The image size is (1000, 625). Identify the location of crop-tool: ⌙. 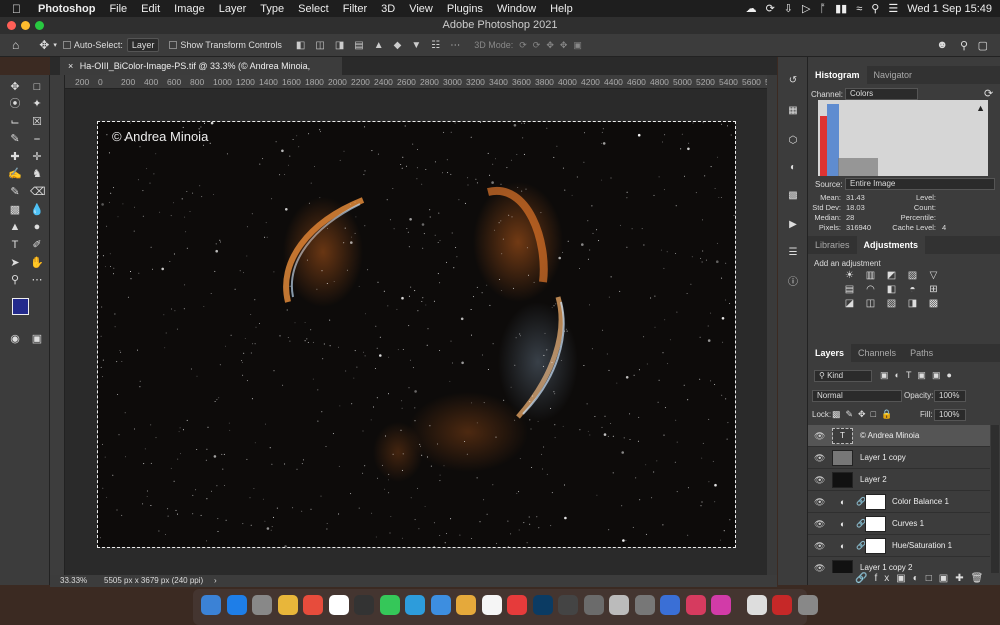
(15, 122).